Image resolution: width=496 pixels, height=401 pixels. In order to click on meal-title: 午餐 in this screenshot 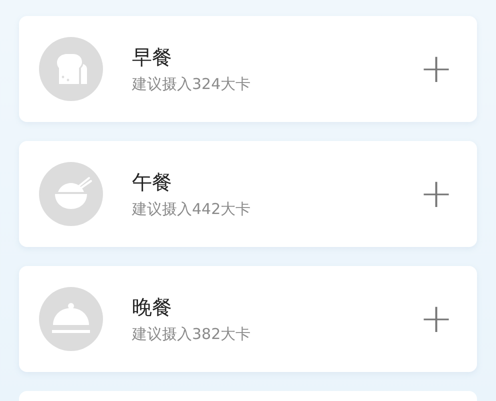, I will do `click(152, 182)`.